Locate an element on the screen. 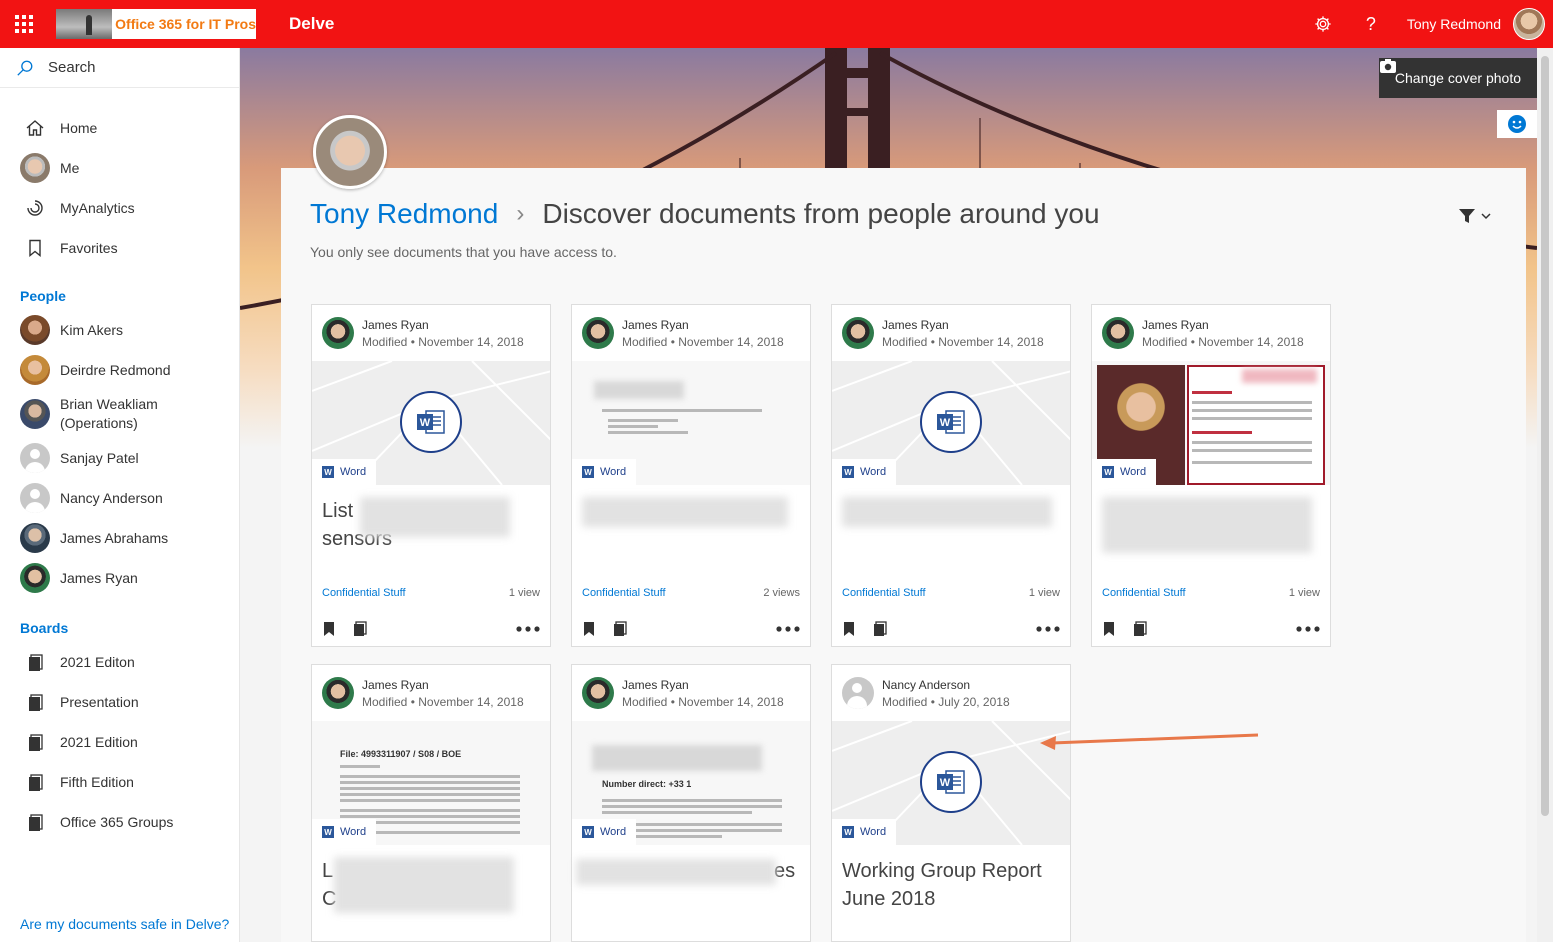 This screenshot has height=942, width=1553. card-thumbnail: Number direct: +33 1 W Word is located at coordinates (691, 783).